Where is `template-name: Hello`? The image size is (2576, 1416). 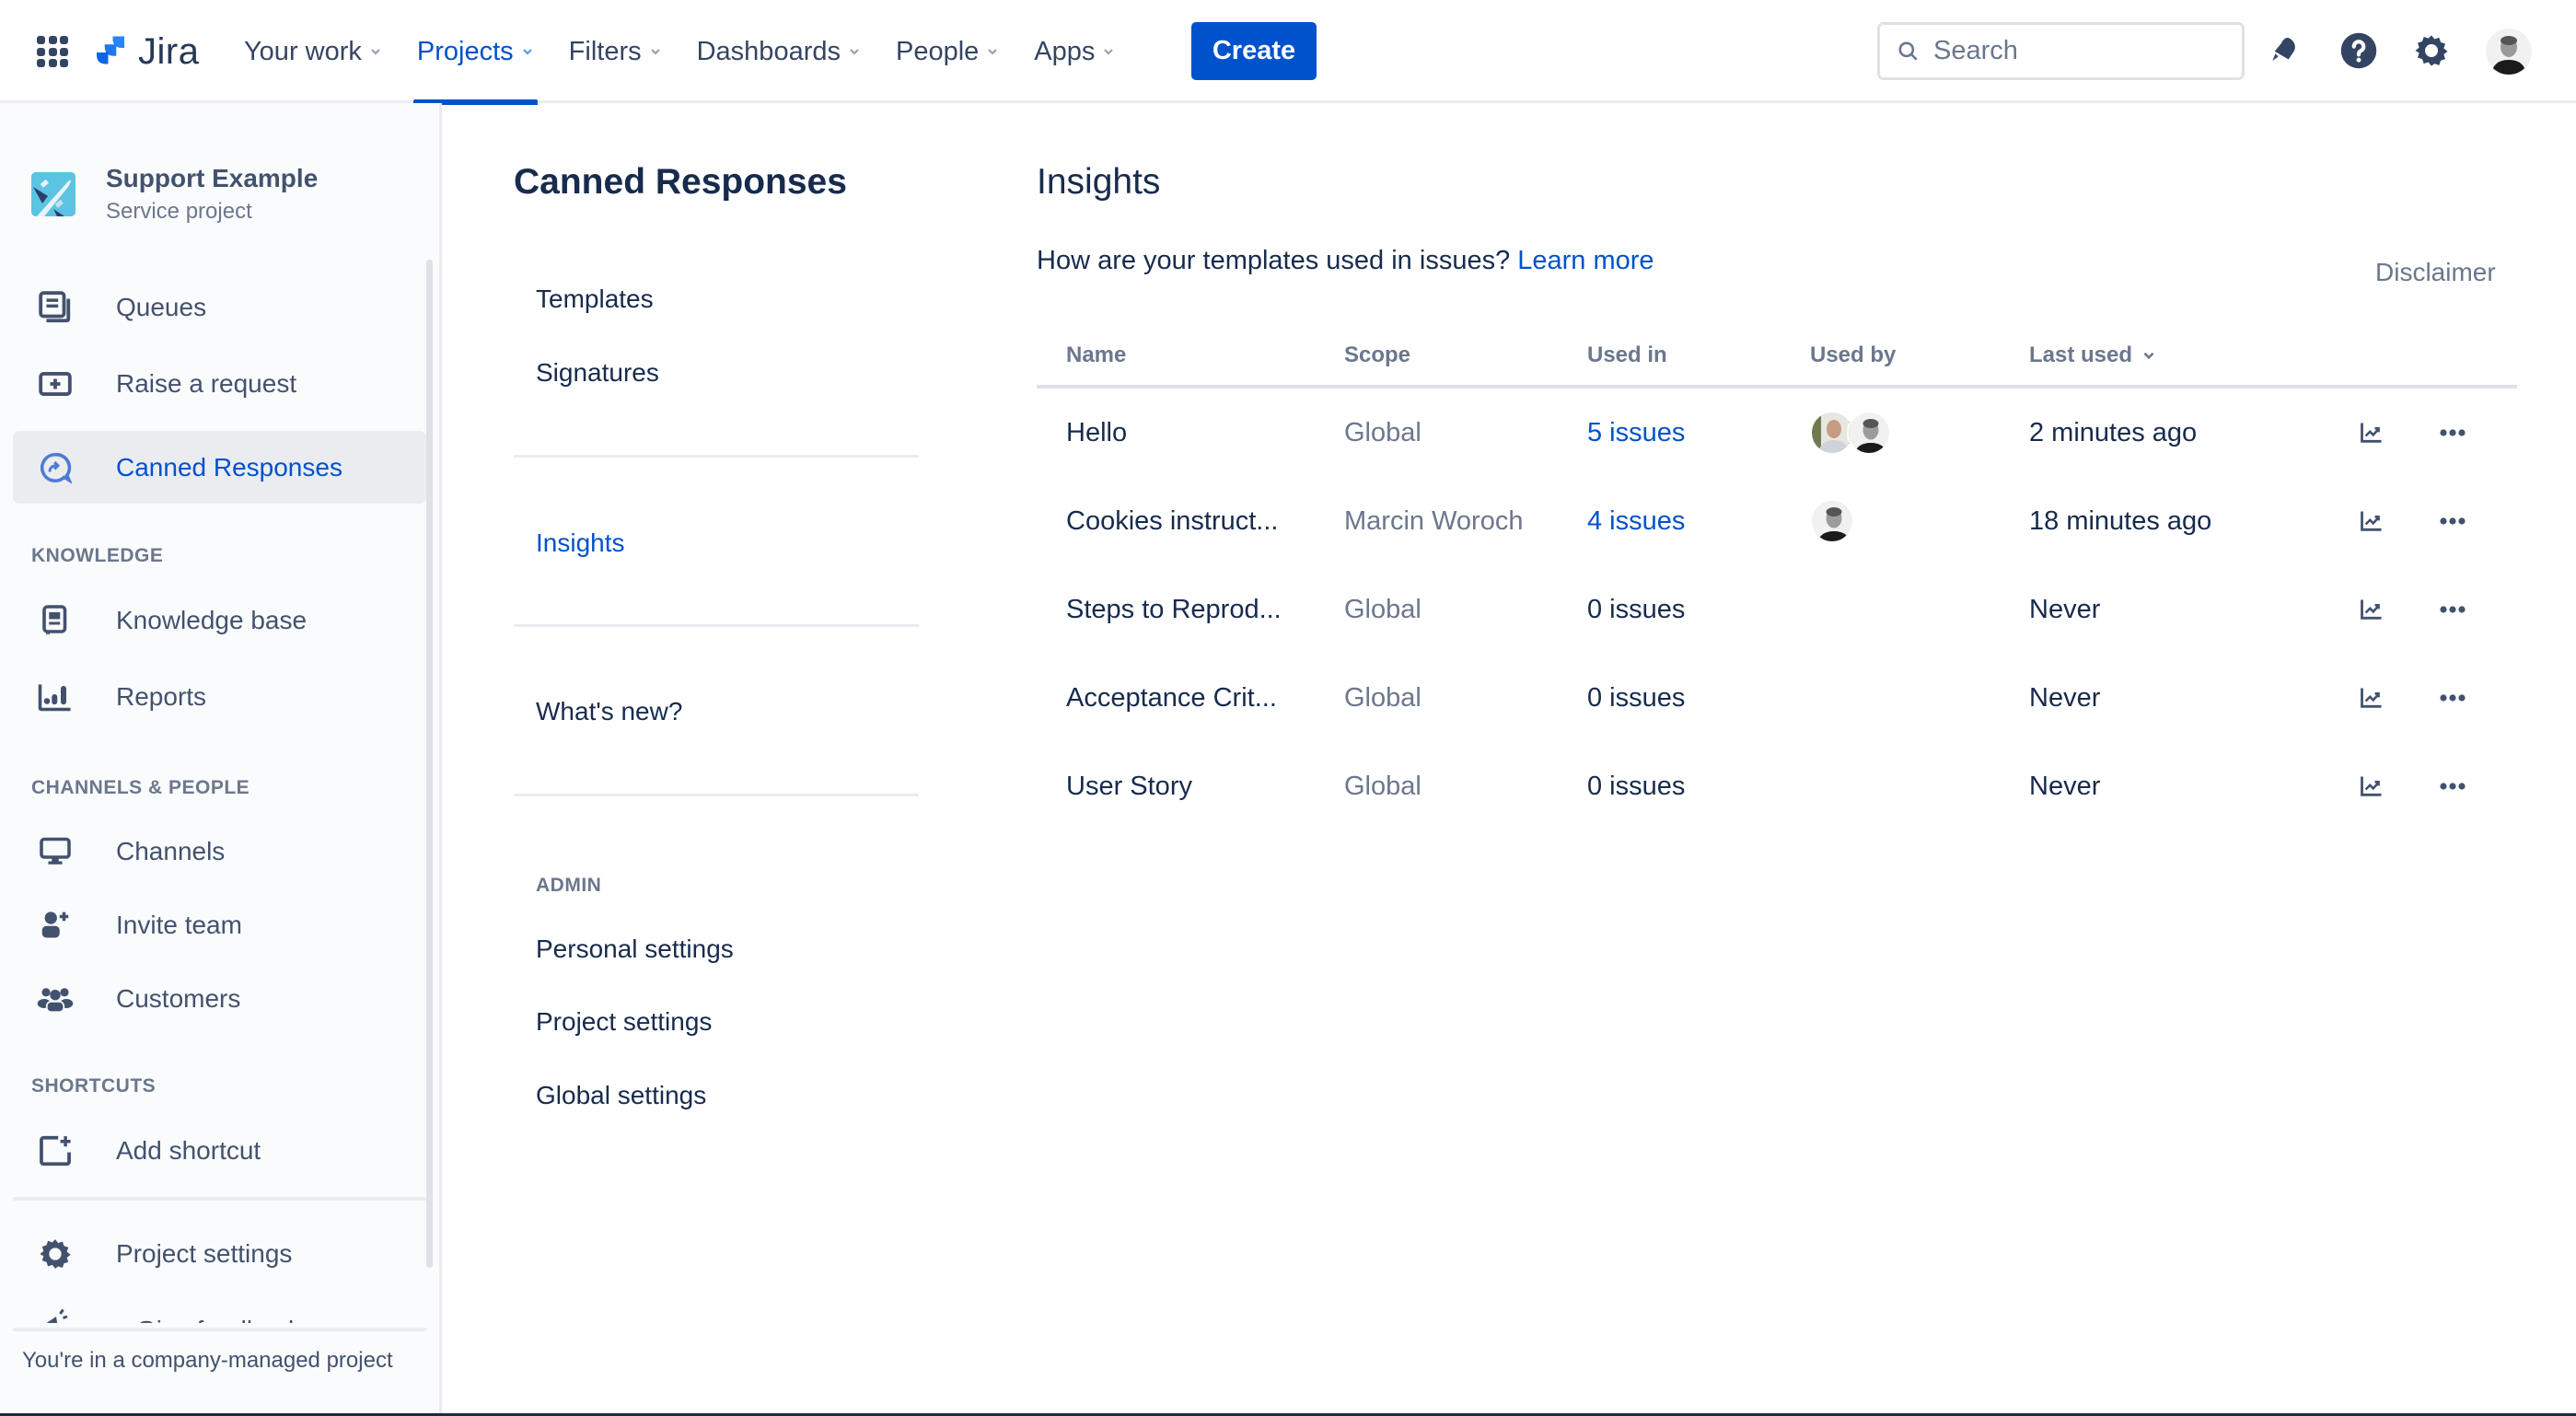
template-name: Hello is located at coordinates (1096, 433).